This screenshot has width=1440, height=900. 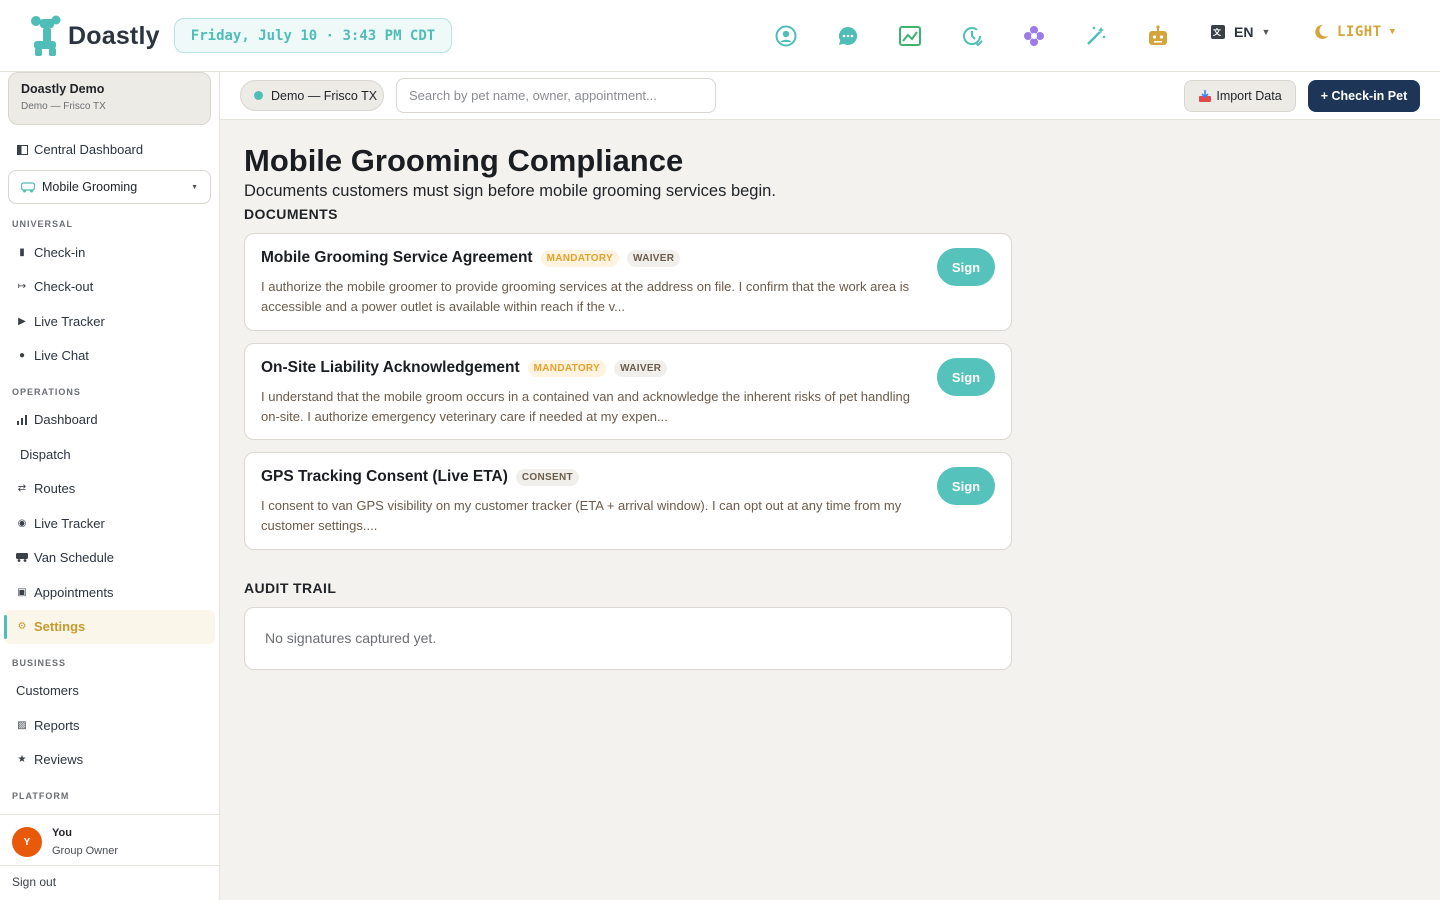 I want to click on clipboard-icon: ▮, so click(x=22, y=252).